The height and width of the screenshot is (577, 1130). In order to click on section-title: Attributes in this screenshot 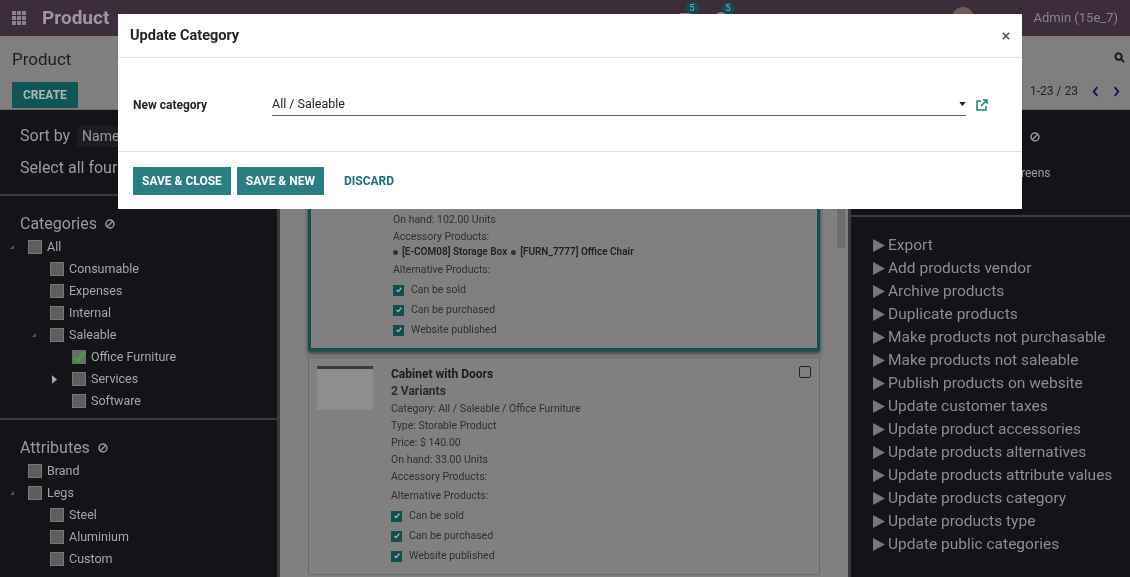, I will do `click(55, 448)`.